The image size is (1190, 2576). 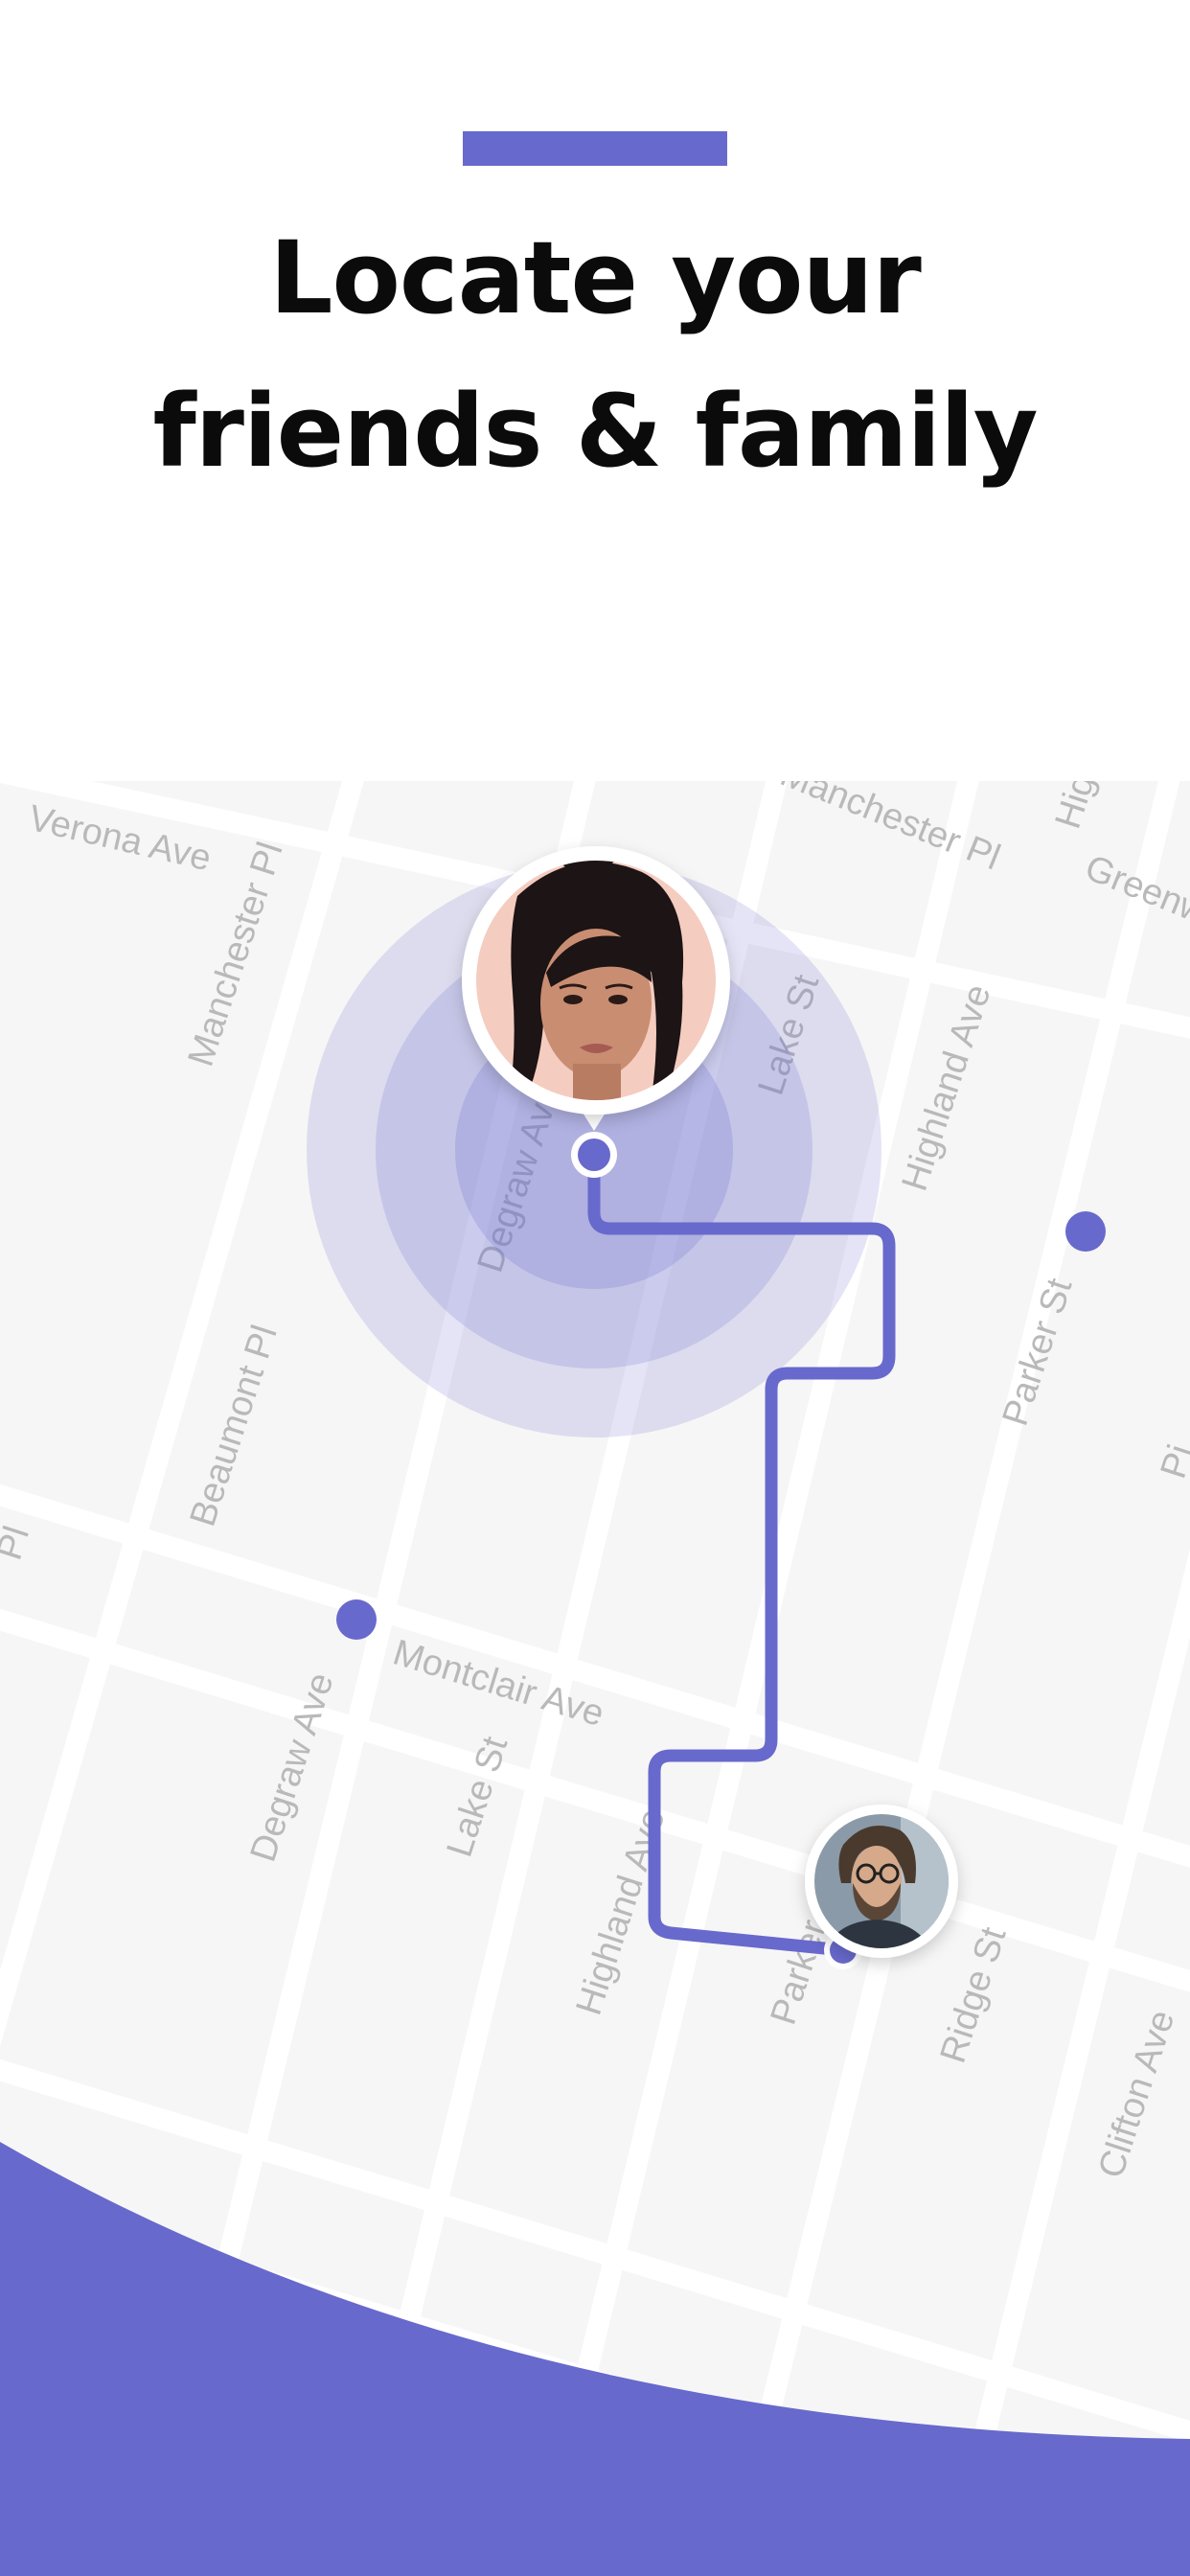 I want to click on headline: Locate your friends & family, so click(x=595, y=354).